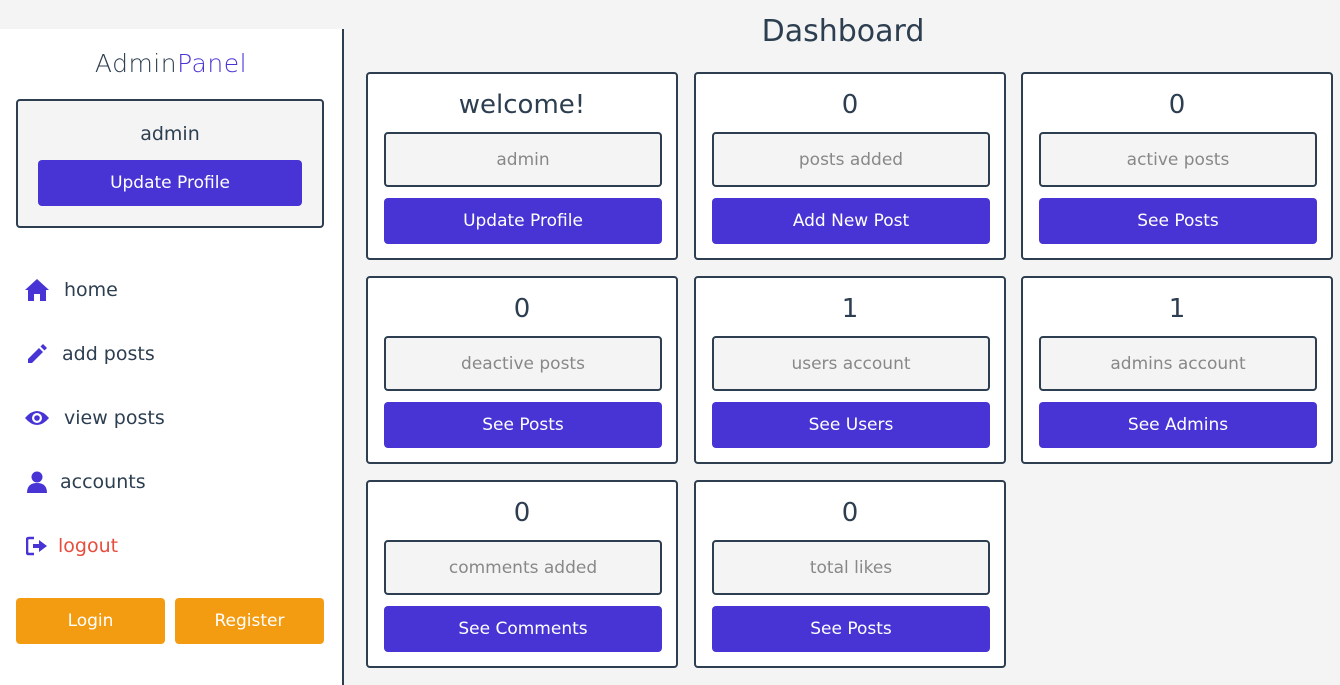  Describe the element at coordinates (523, 159) in the screenshot. I see `card-field: admin` at that location.